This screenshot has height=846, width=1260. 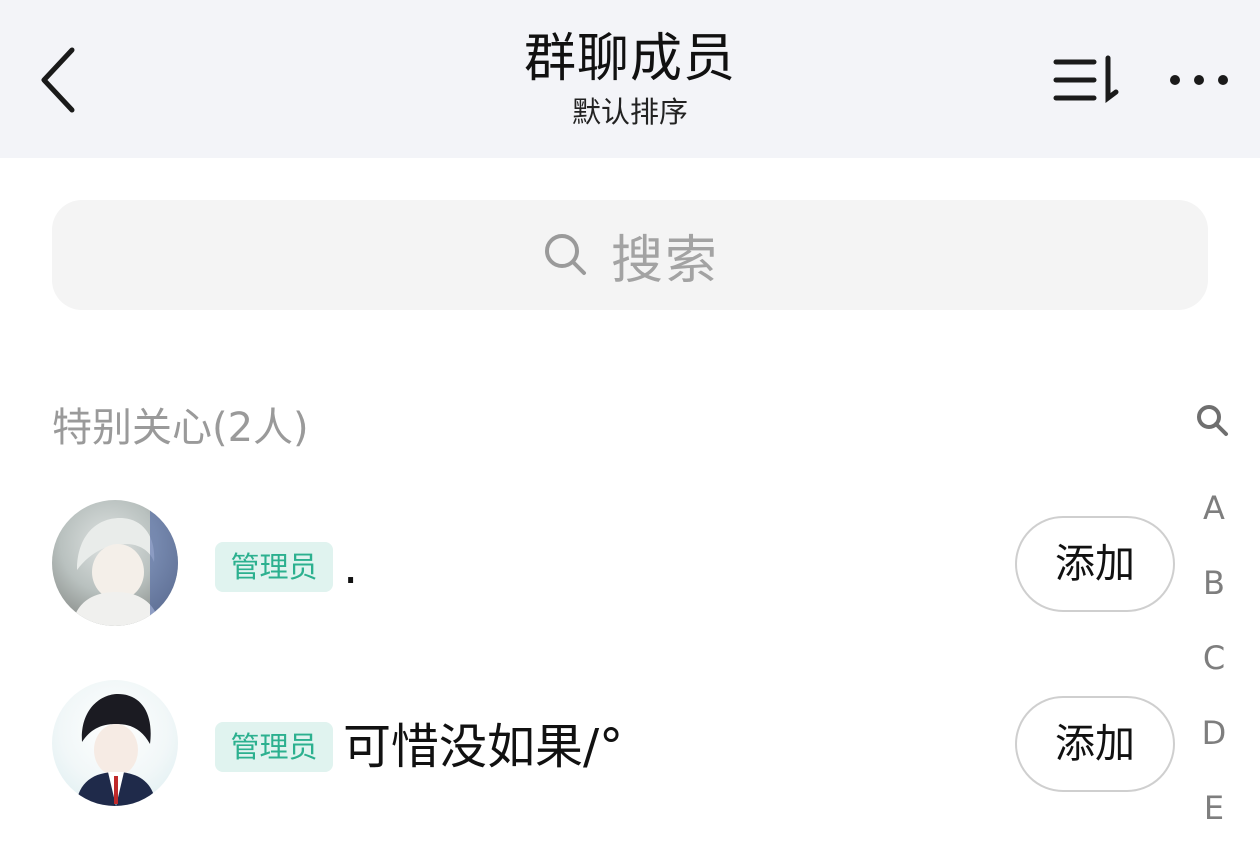 I want to click on page-title: 群聊成员, so click(x=629, y=59).